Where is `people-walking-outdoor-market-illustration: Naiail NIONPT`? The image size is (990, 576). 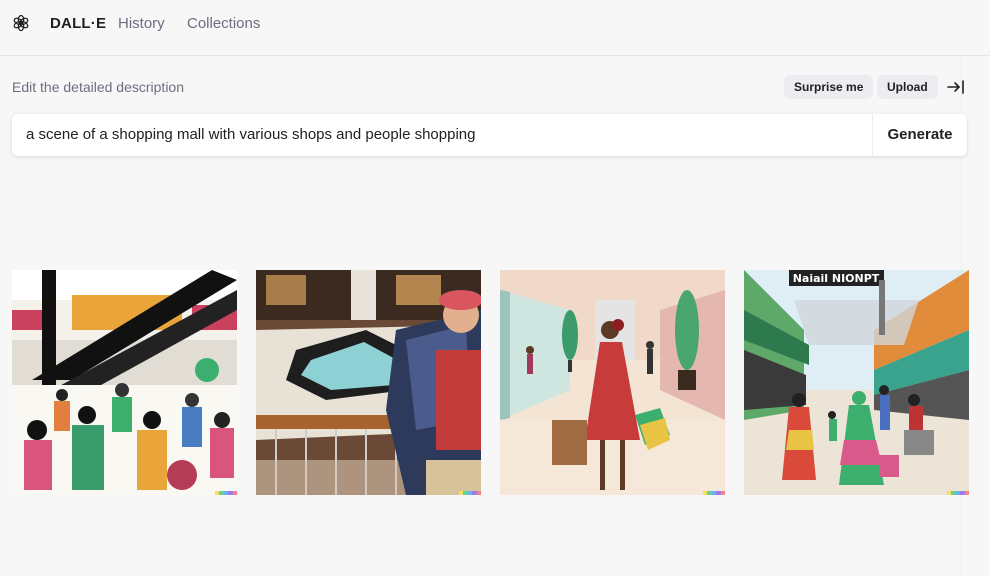 people-walking-outdoor-market-illustration: Naiail NIONPT is located at coordinates (856, 382).